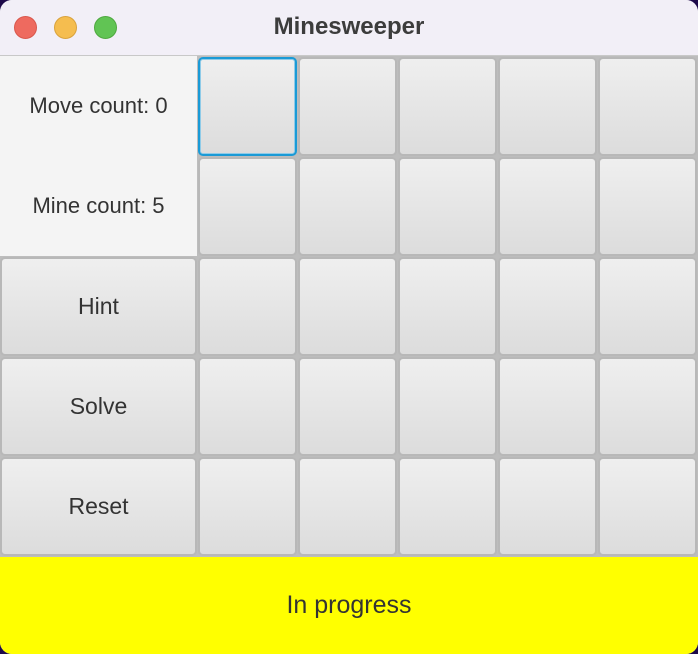 The image size is (698, 654). Describe the element at coordinates (647, 306) in the screenshot. I see `mine-cell-r2-c4` at that location.